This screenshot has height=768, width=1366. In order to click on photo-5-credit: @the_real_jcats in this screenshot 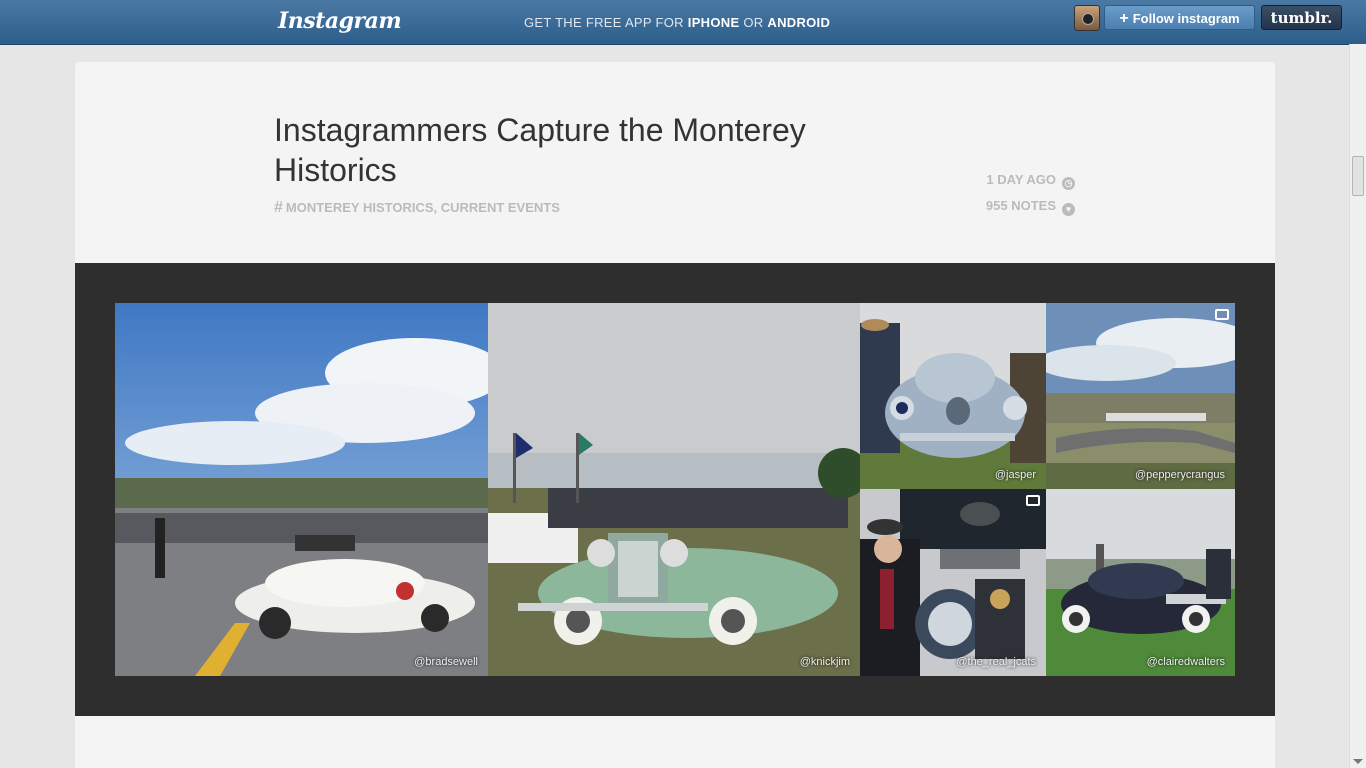, I will do `click(996, 662)`.